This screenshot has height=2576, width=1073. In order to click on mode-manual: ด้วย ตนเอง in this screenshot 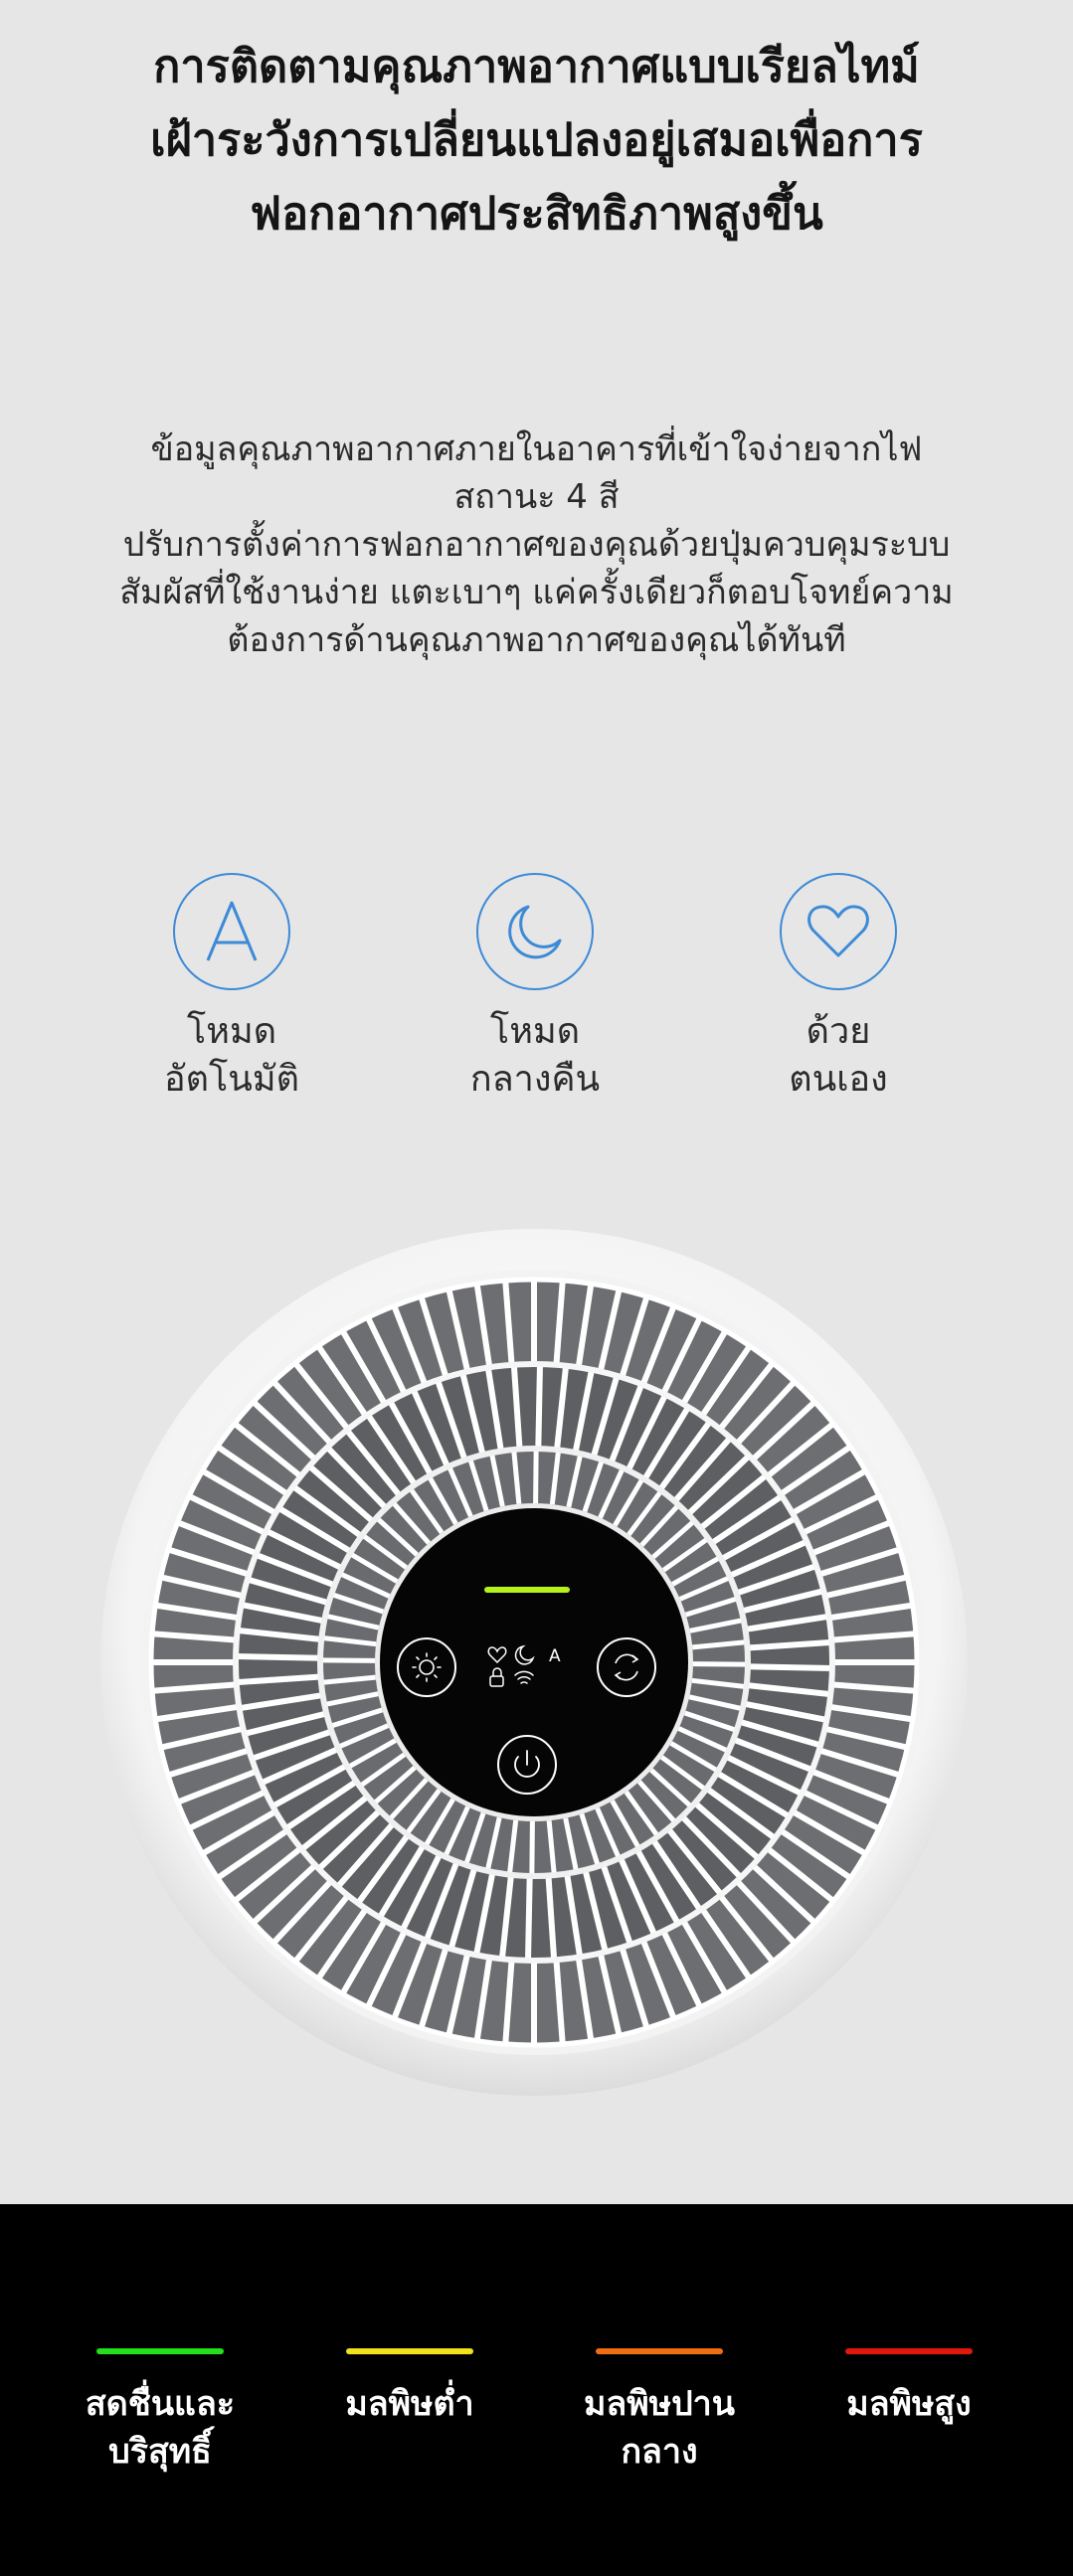, I will do `click(838, 988)`.